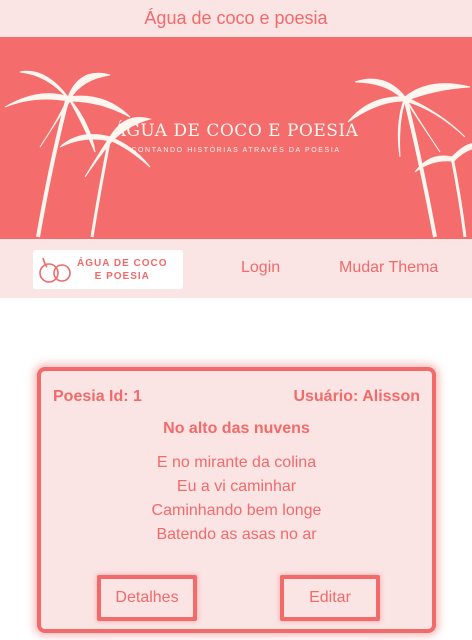 This screenshot has height=640, width=472. What do you see at coordinates (236, 428) in the screenshot?
I see `poem-title: No alto das nuvens` at bounding box center [236, 428].